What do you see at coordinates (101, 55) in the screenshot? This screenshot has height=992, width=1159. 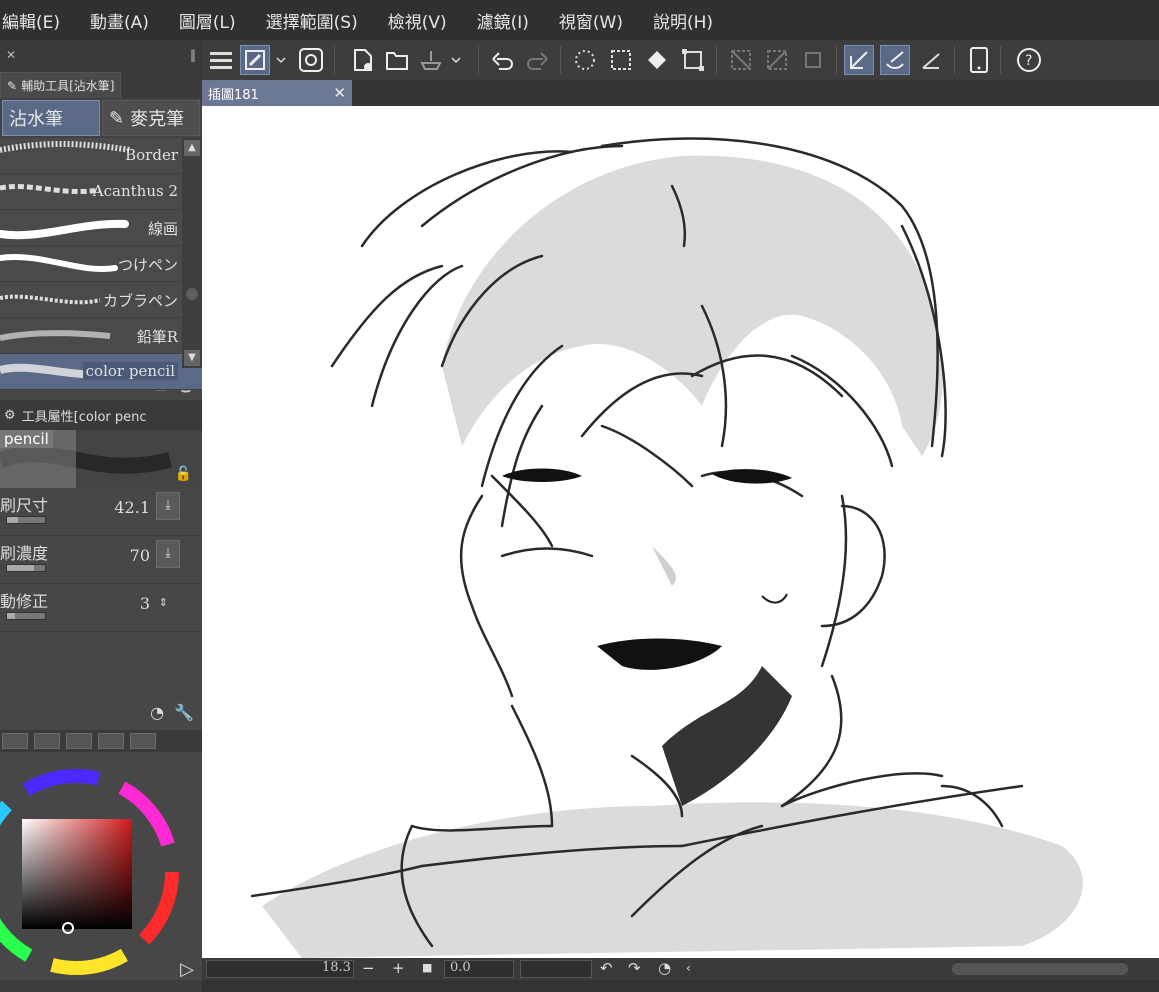 I see `panel-header: ✕ ‖` at bounding box center [101, 55].